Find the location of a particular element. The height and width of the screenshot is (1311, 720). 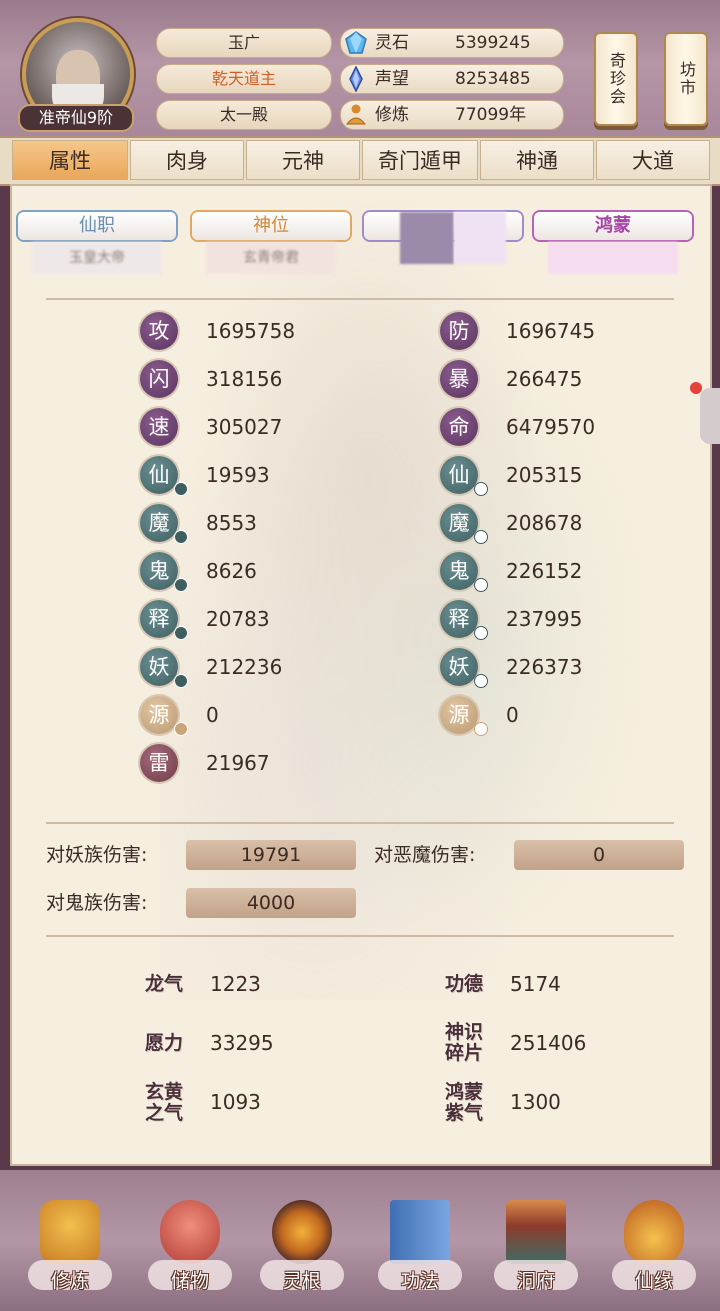

tab-bar: 属性 肉身 元神 奇门遁甲 神通 大道 is located at coordinates (360, 161).